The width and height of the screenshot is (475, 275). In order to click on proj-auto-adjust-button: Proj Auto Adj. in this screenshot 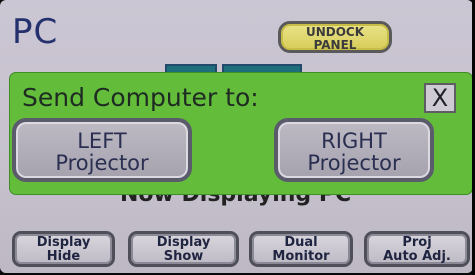, I will do `click(417, 249)`.